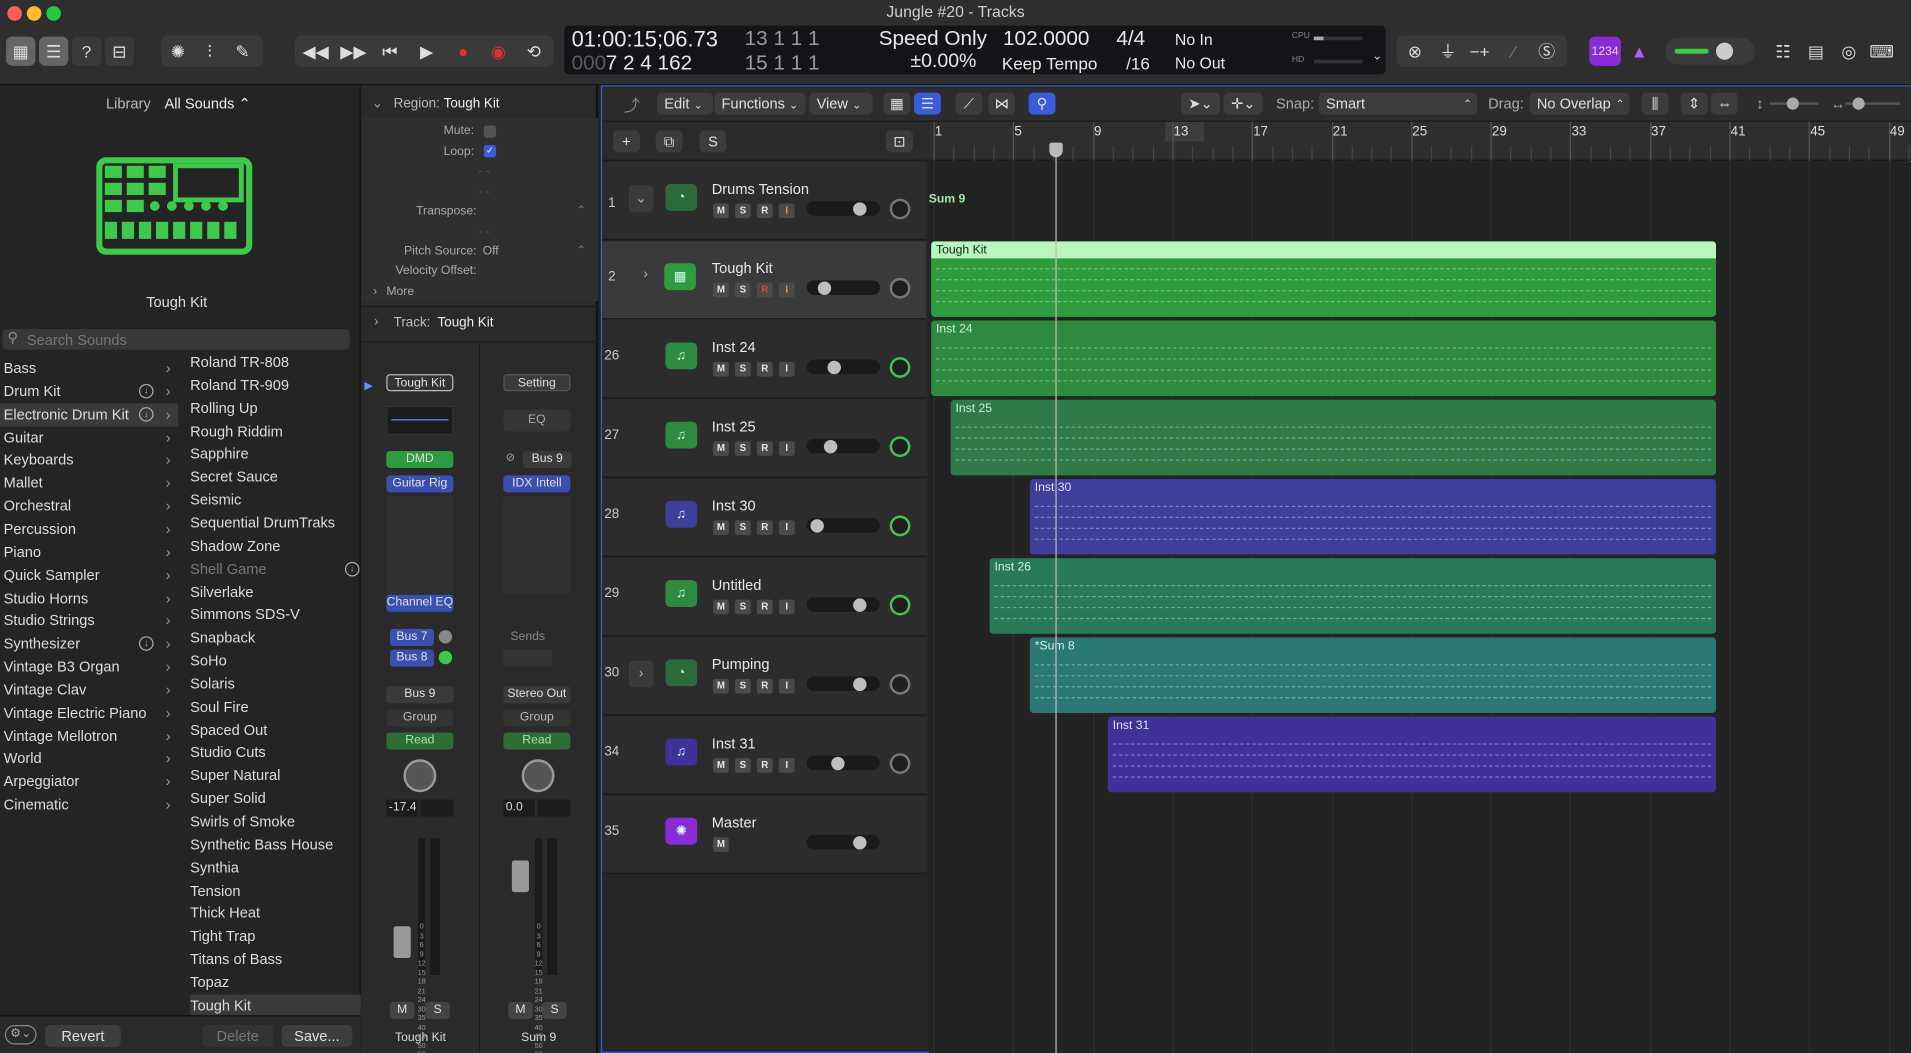 This screenshot has height=1053, width=1911. What do you see at coordinates (237, 1035) in the screenshot?
I see `delete-button: Delete` at bounding box center [237, 1035].